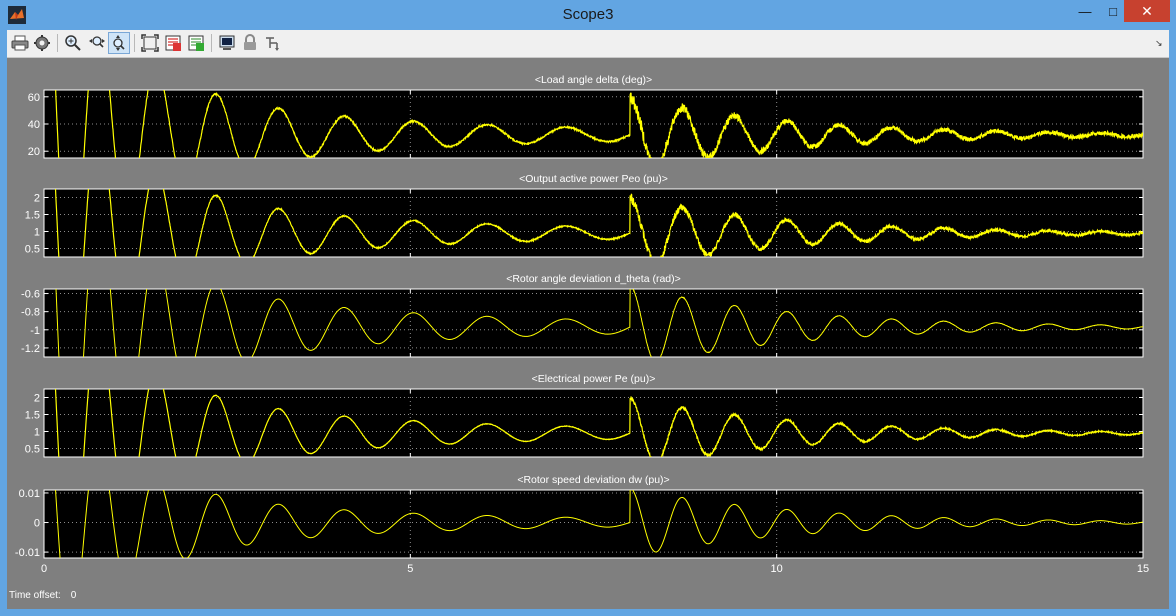 The height and width of the screenshot is (616, 1176). Describe the element at coordinates (593, 80) in the screenshot. I see `panel-title: <Load angle delta (deg)>` at that location.